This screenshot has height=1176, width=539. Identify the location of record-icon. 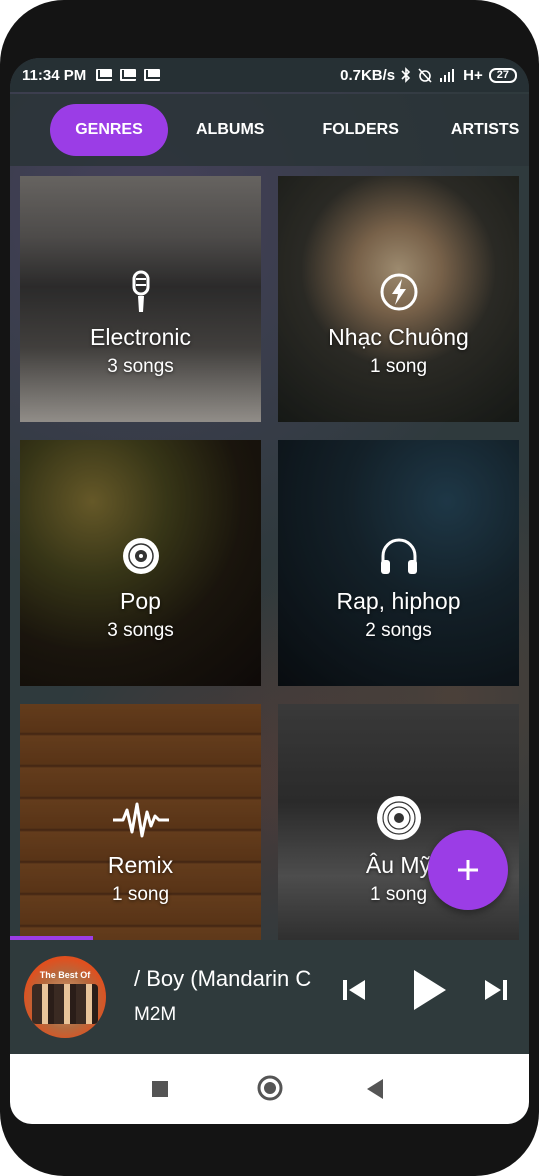
(398, 818).